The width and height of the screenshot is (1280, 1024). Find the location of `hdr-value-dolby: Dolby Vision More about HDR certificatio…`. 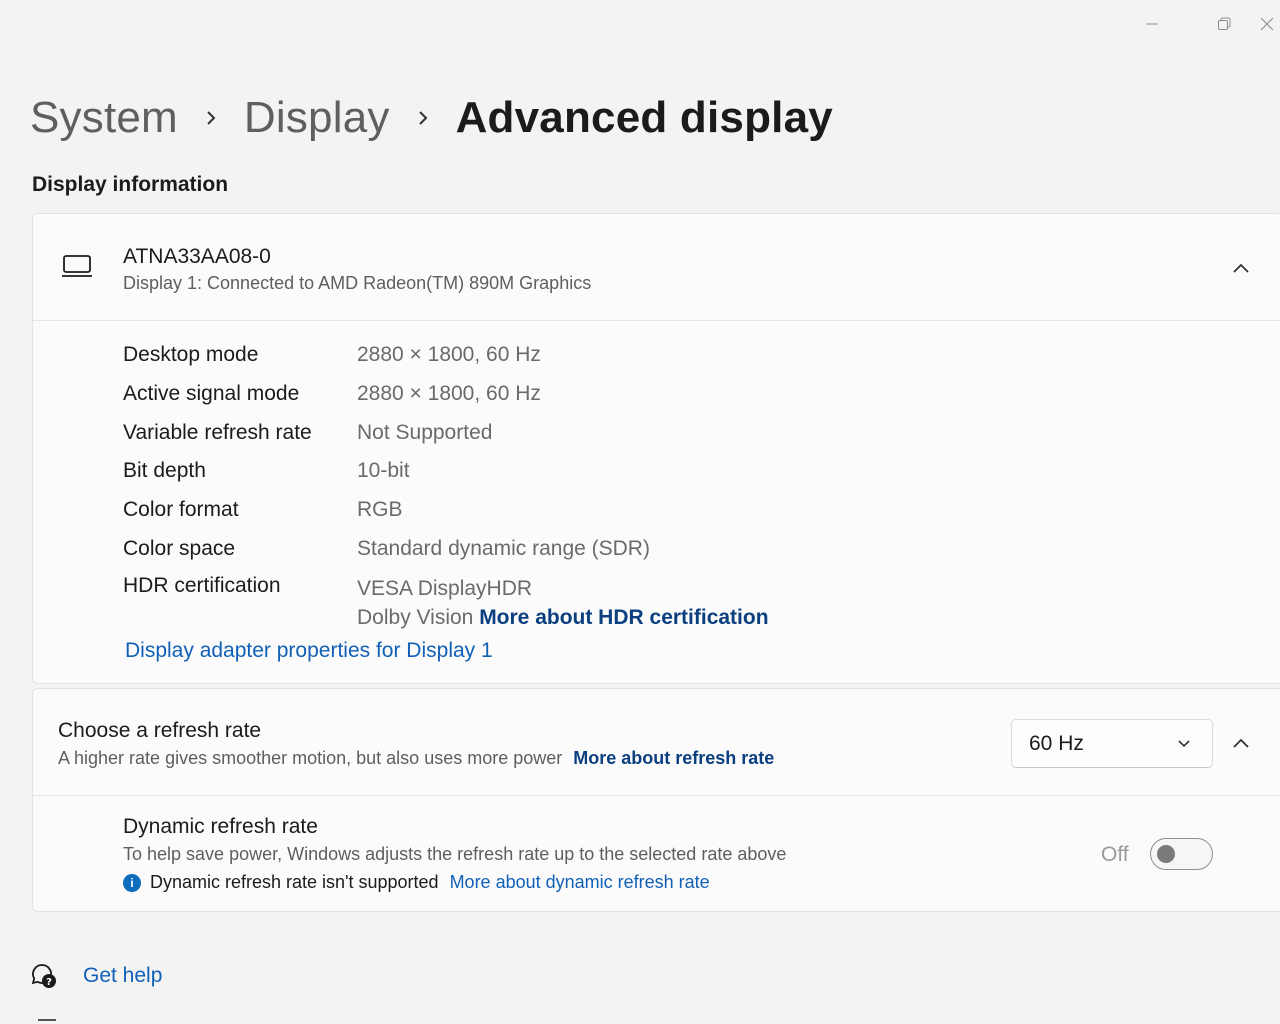

hdr-value-dolby: Dolby Vision More about HDR certificatio… is located at coordinates (563, 617).